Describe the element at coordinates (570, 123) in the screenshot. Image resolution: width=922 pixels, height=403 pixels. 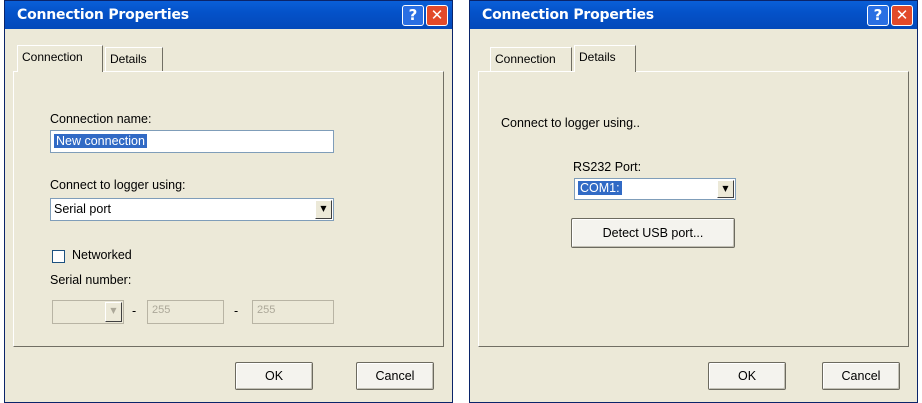
I see `connect-using-text: Connect to logger using..` at that location.